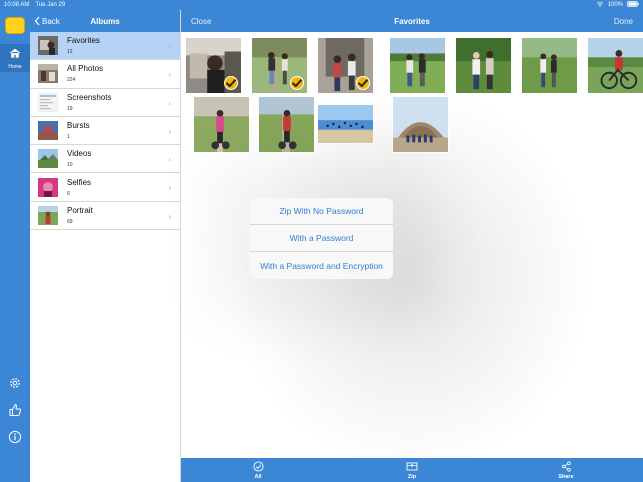 Image resolution: width=643 pixels, height=482 pixels. I want to click on album-row-videos: Videos 10 ›, so click(105, 159).